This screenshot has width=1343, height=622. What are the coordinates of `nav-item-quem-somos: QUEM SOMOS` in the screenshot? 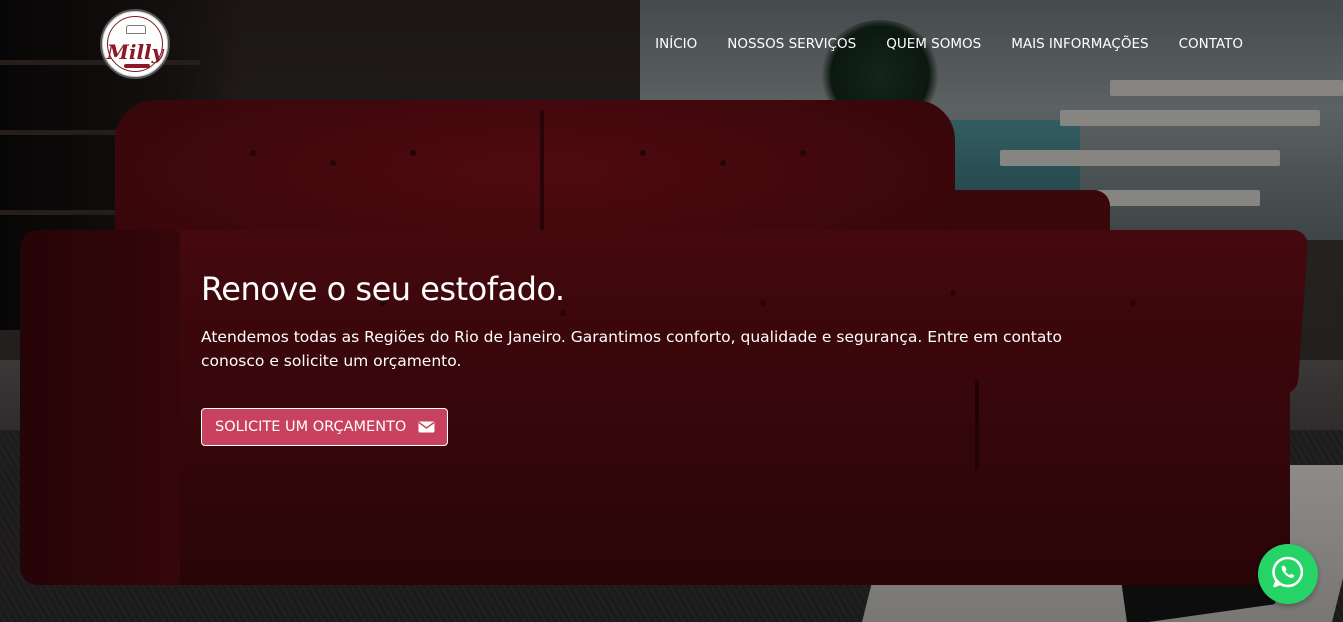 It's located at (933, 44).